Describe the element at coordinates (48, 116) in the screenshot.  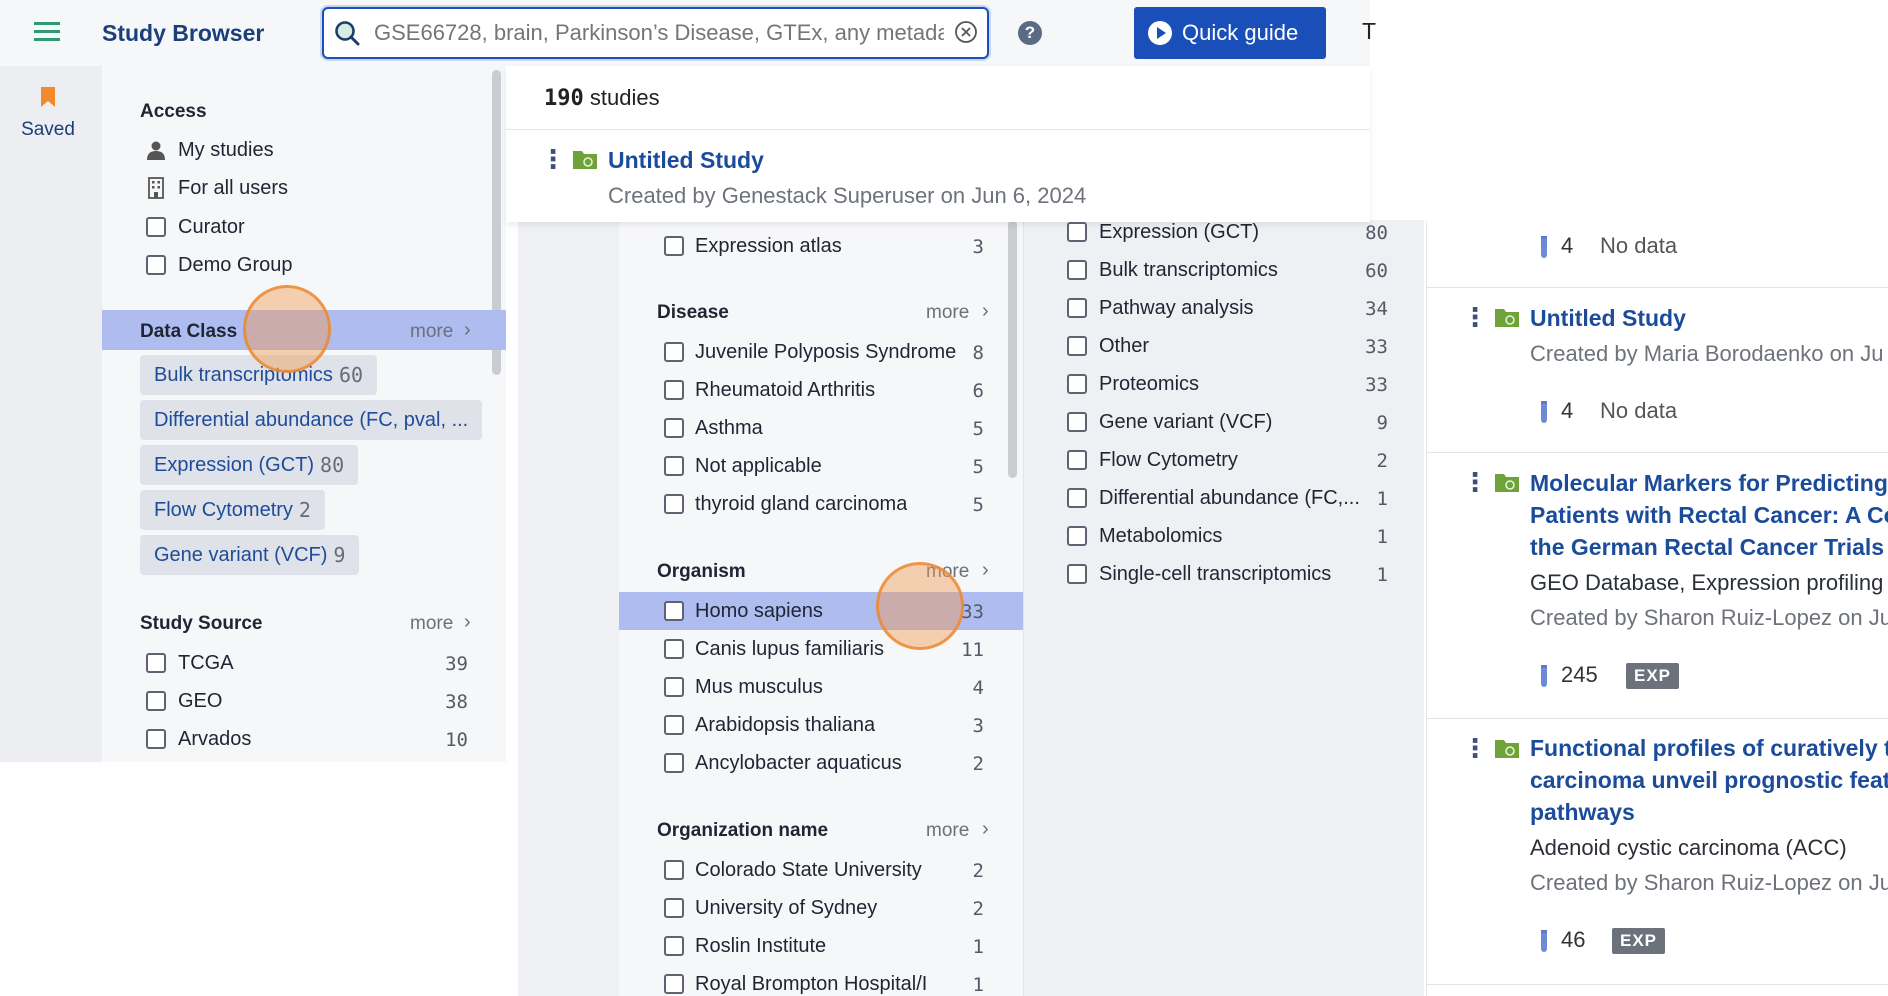
I see `saved-item: Saved` at that location.